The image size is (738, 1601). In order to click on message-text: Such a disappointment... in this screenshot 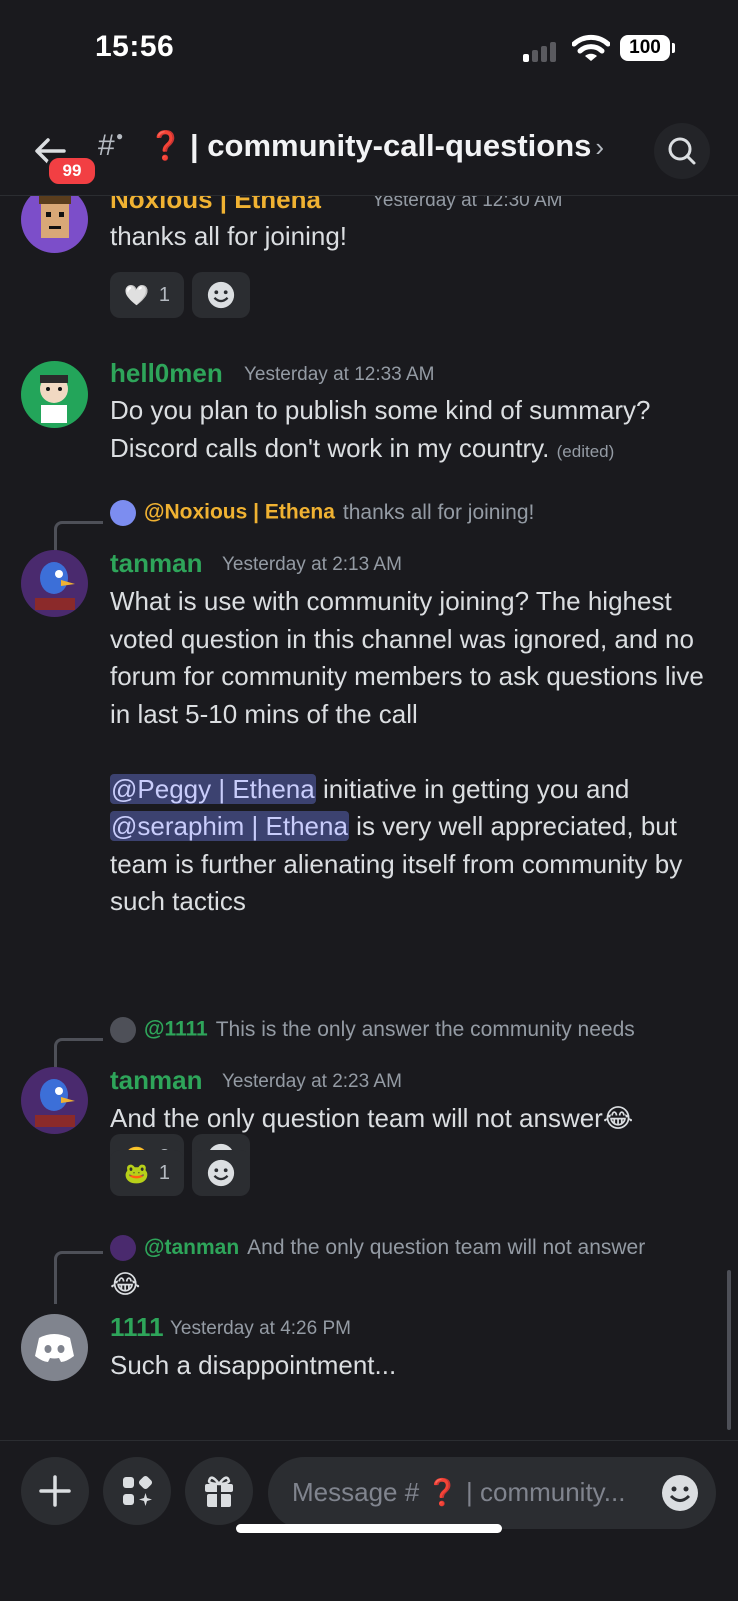, I will do `click(253, 1365)`.